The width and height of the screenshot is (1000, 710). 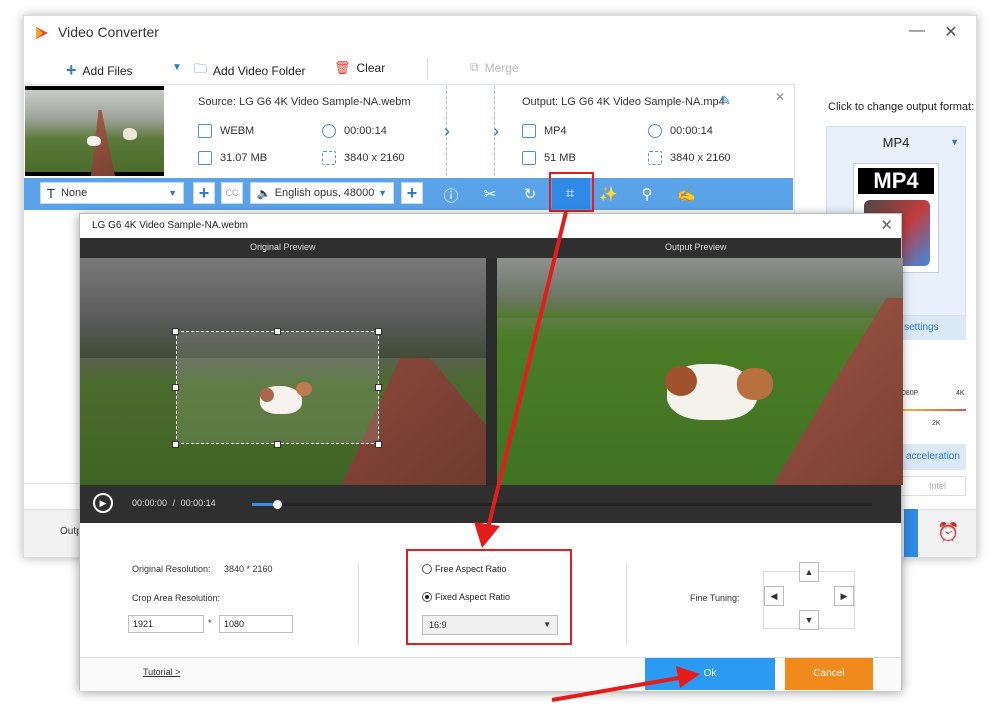 I want to click on arrow-to-ok, so click(x=621, y=688).